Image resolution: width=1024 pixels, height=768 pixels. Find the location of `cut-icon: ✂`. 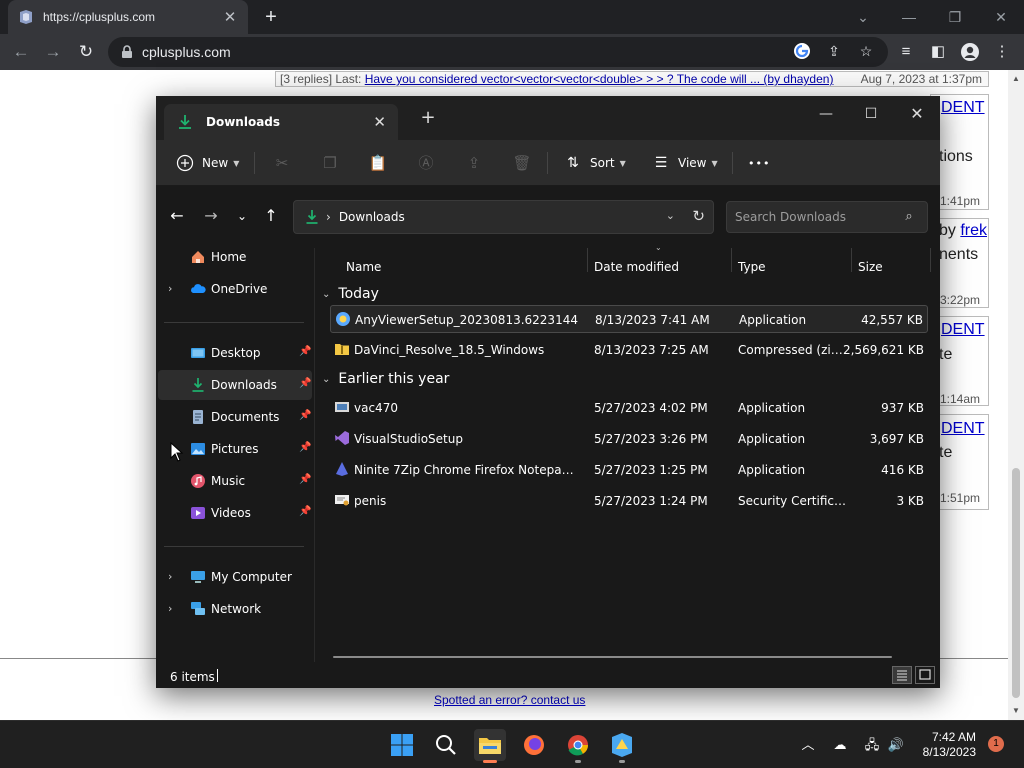

cut-icon: ✂ is located at coordinates (282, 163).